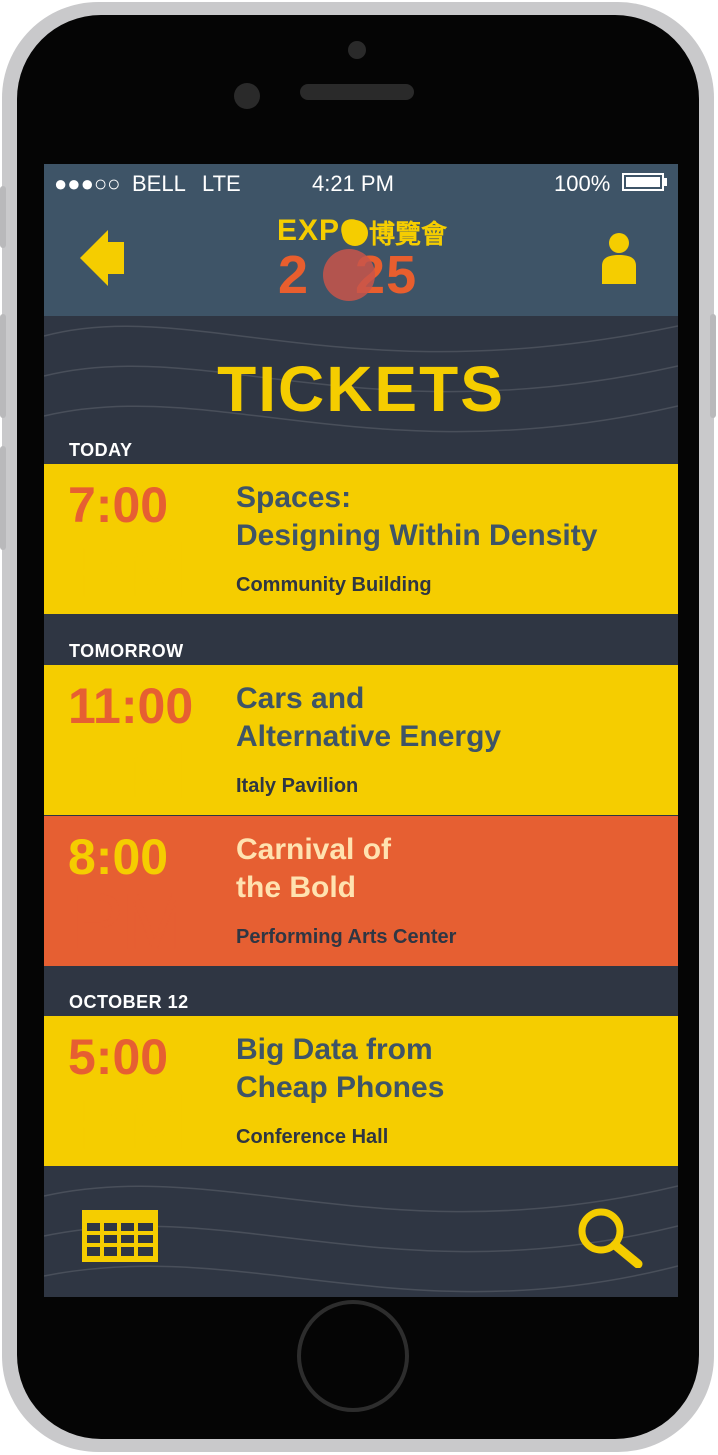  What do you see at coordinates (355, 233) in the screenshot?
I see `logo-yellow-dot` at bounding box center [355, 233].